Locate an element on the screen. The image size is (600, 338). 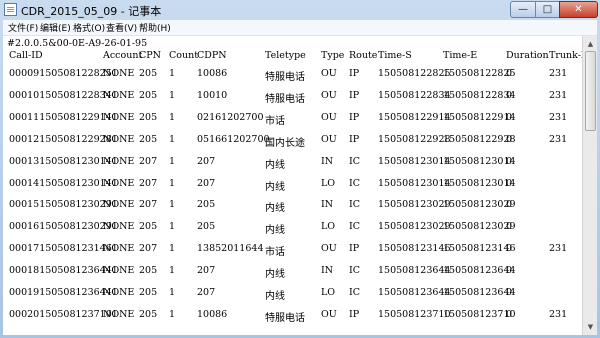
cell-call-id: 000151505081230291 is located at coordinates (63, 204).